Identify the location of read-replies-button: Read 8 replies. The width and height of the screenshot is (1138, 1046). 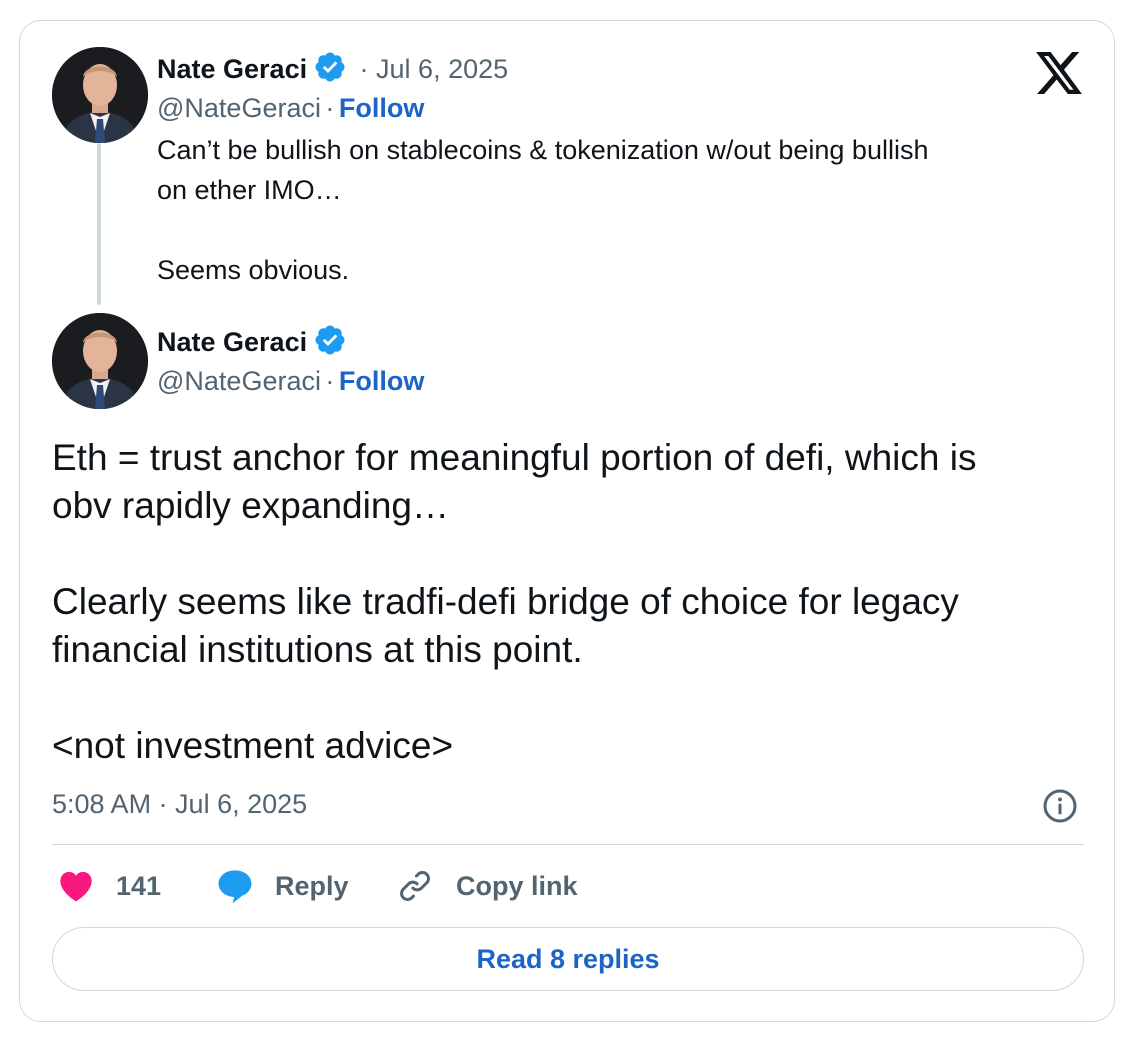
(568, 959).